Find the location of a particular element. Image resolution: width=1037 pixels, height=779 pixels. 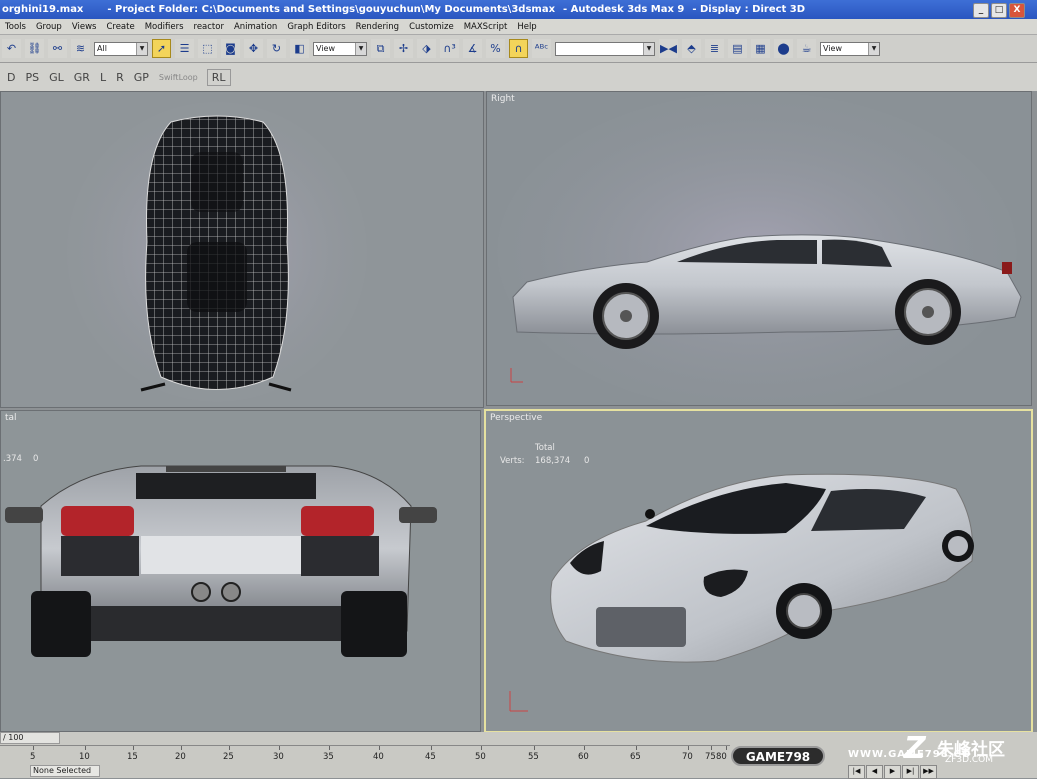

rotate-icon: ↻ is located at coordinates (276, 48).